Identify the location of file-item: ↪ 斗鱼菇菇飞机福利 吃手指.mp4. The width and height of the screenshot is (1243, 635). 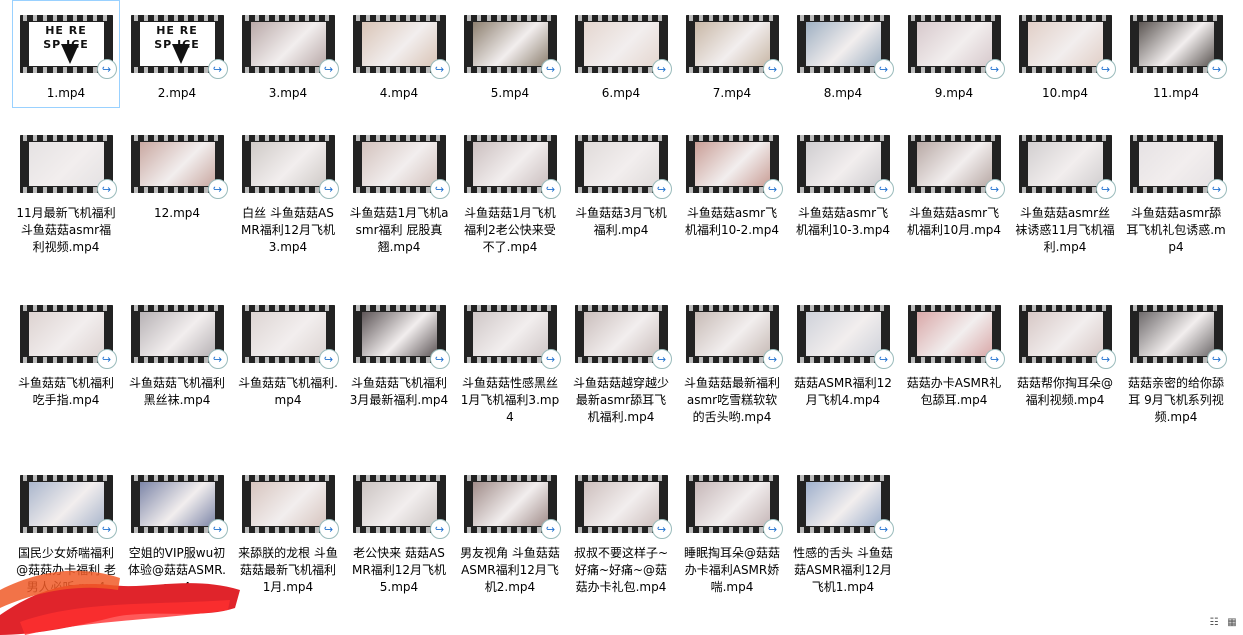
(66, 350).